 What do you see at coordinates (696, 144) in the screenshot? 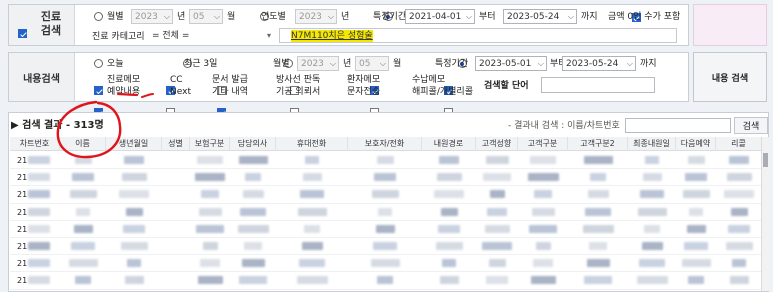
I see `column-header-13: 다음예약` at bounding box center [696, 144].